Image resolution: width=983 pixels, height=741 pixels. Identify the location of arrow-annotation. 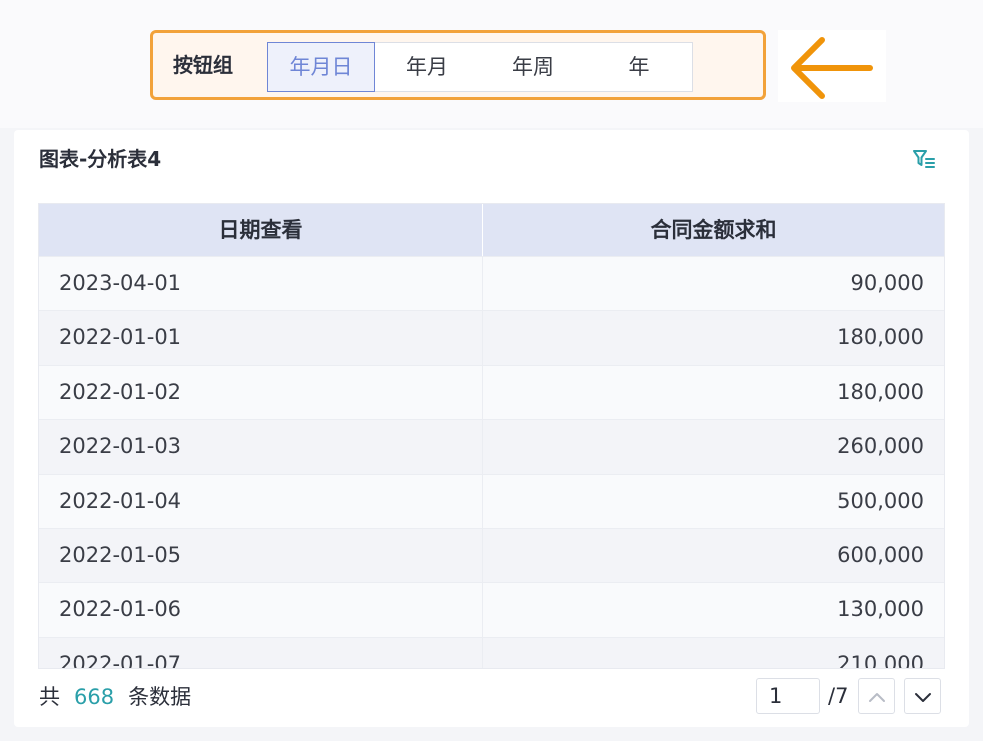
(832, 66).